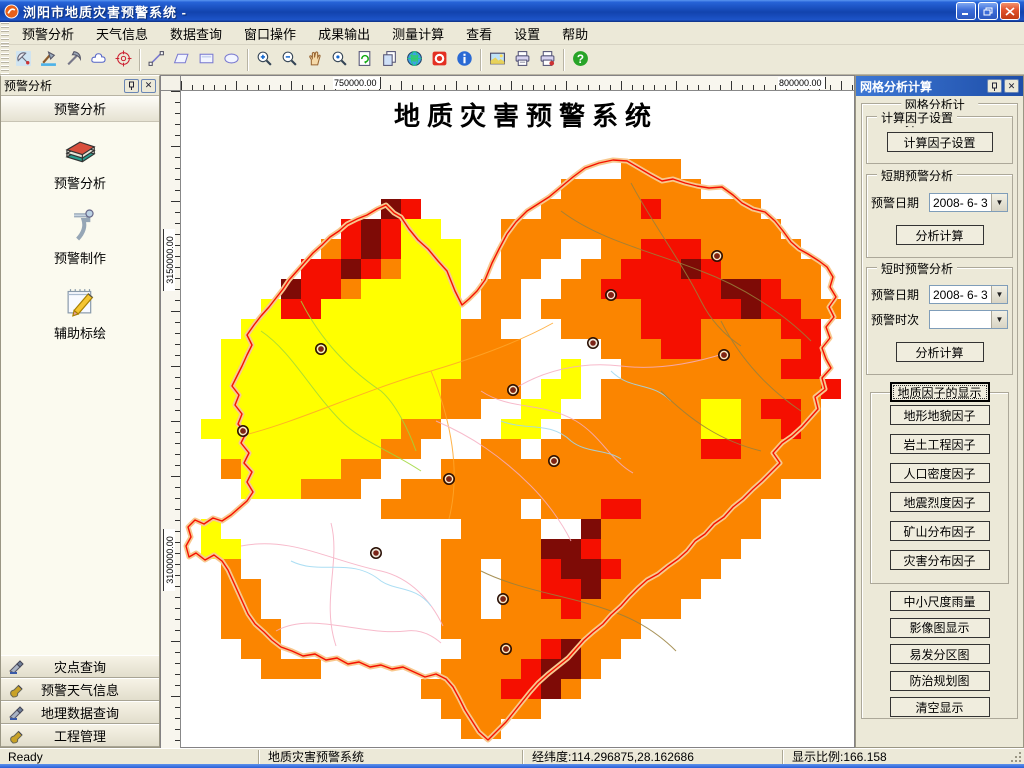  I want to click on stop-icon, so click(439, 60).